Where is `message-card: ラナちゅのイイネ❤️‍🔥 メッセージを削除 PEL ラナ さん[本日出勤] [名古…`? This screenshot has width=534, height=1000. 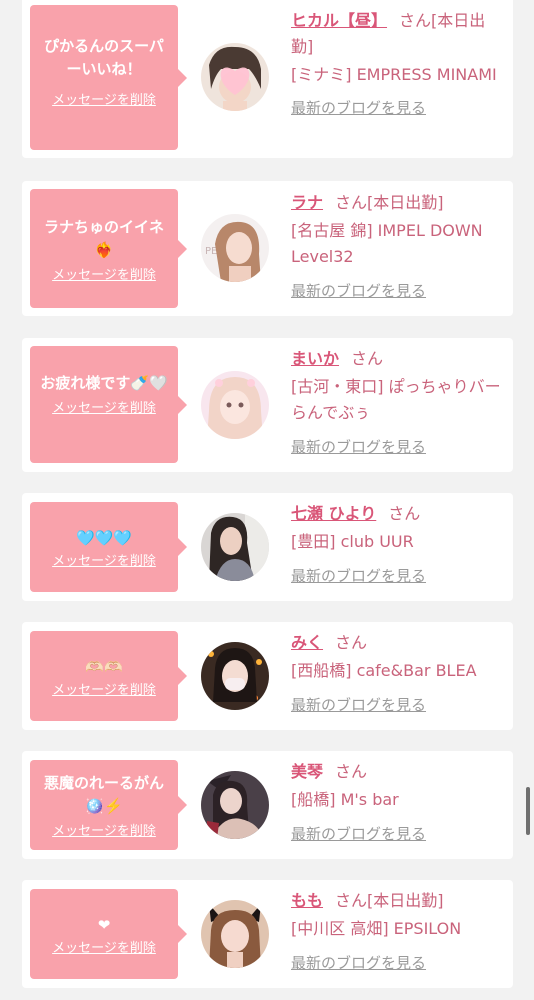 message-card: ラナちゅのイイネ❤️‍🔥 メッセージを削除 PEL ラナ さん[本日出勤] [名古… is located at coordinates (267, 248).